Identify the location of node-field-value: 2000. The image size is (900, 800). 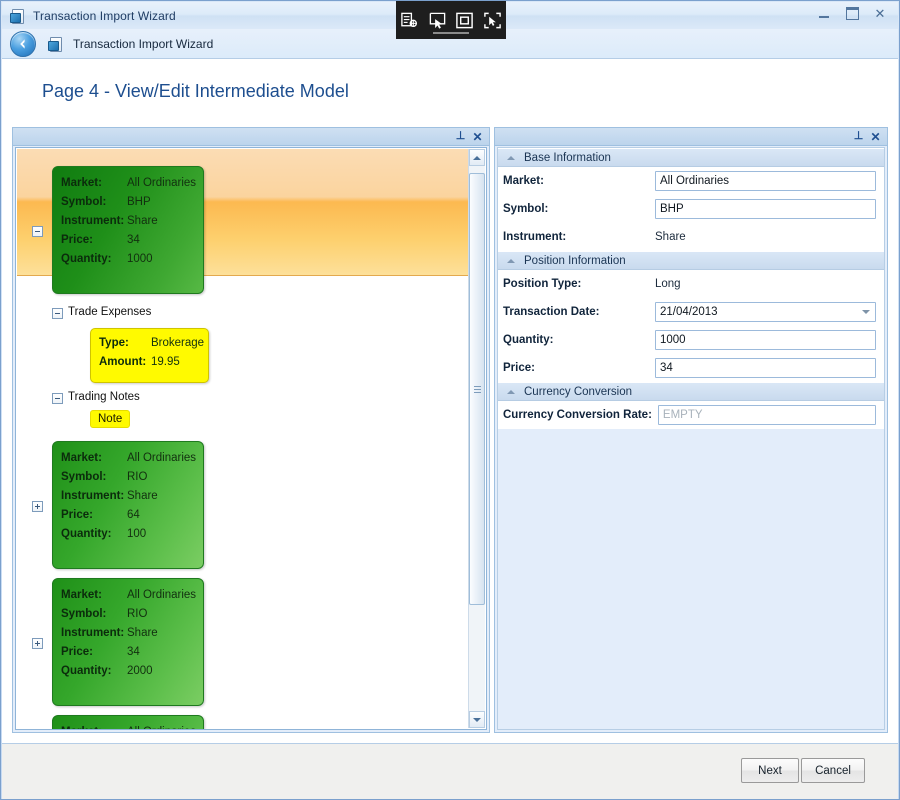
(140, 671).